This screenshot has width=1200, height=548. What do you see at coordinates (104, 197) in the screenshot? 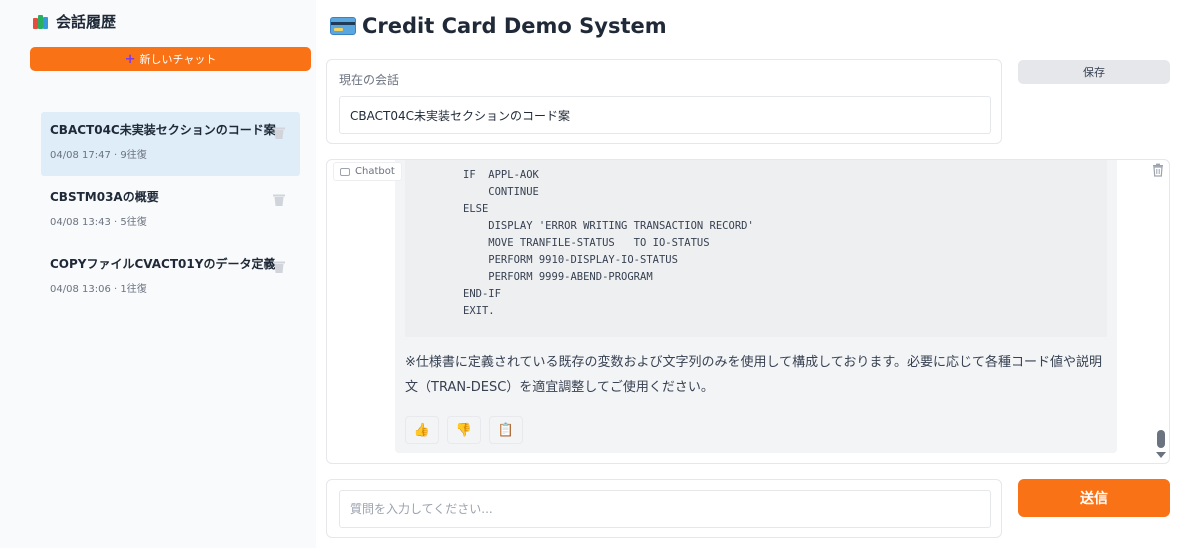
I see `conversation-title: CBSTM03Aの概要` at bounding box center [104, 197].